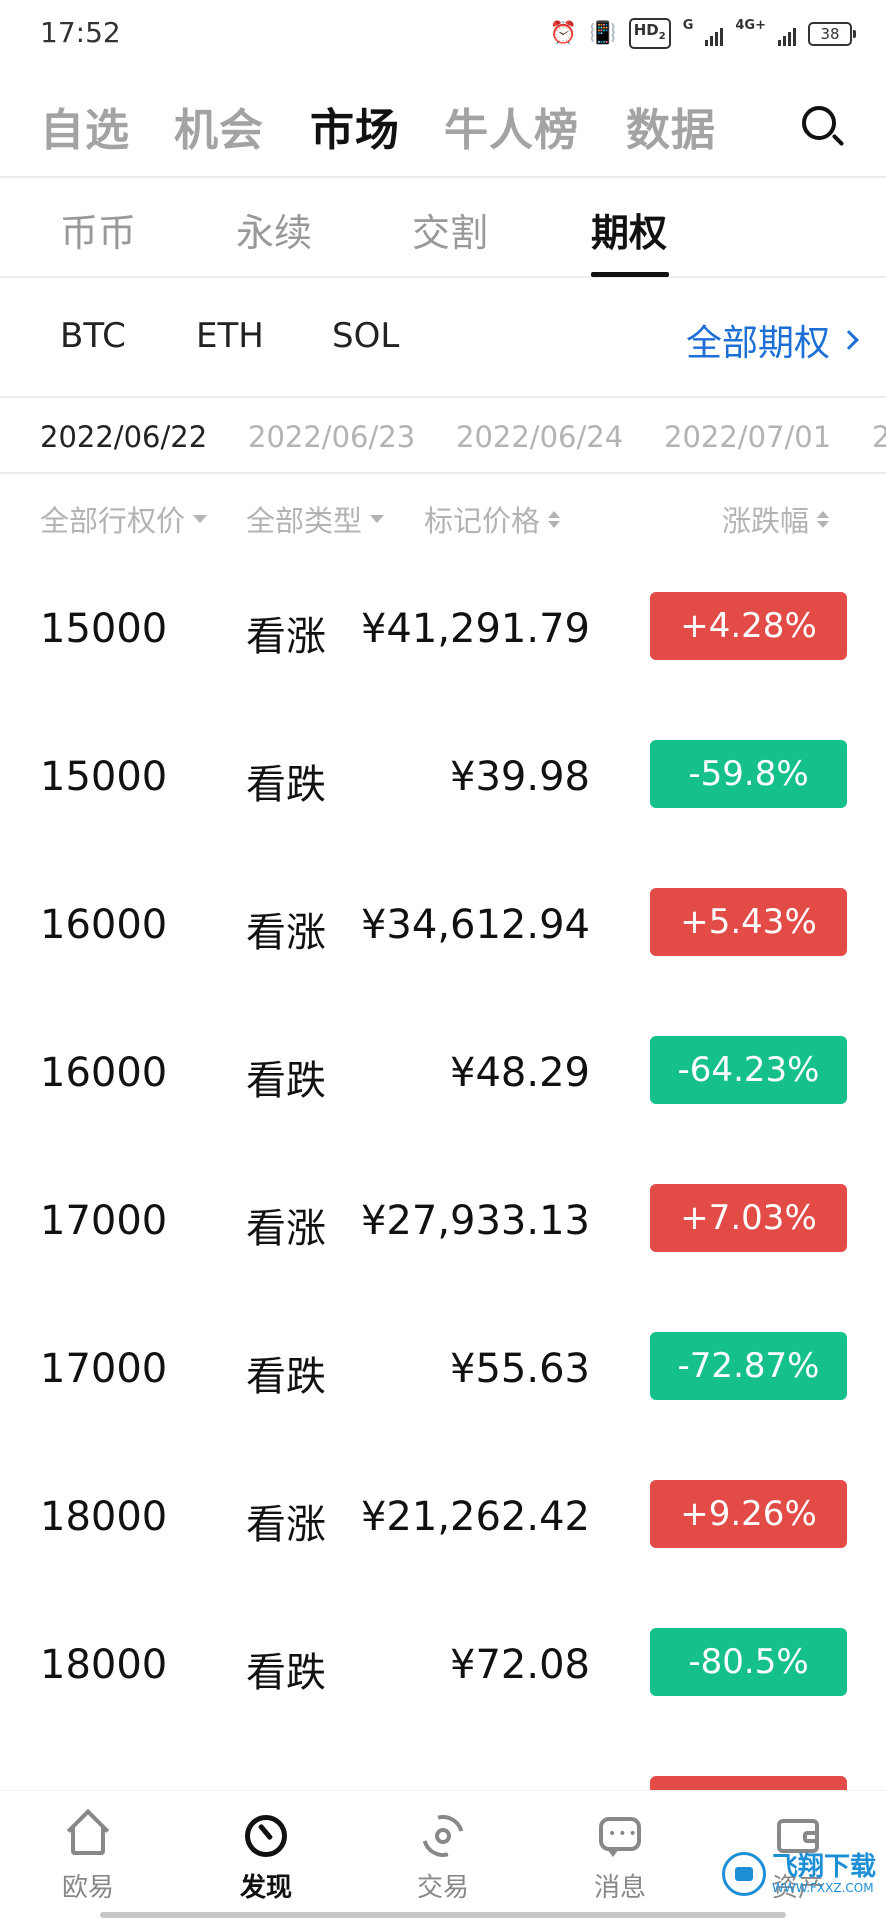 Image resolution: width=886 pixels, height=1920 pixels. Describe the element at coordinates (748, 1514) in the screenshot. I see `change-badge: +9.26%` at that location.